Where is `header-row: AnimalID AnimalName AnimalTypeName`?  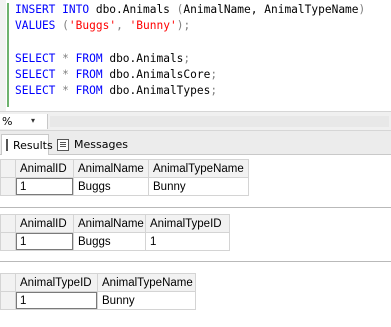
header-row: AnimalID AnimalName AnimalTypeName is located at coordinates (124, 168).